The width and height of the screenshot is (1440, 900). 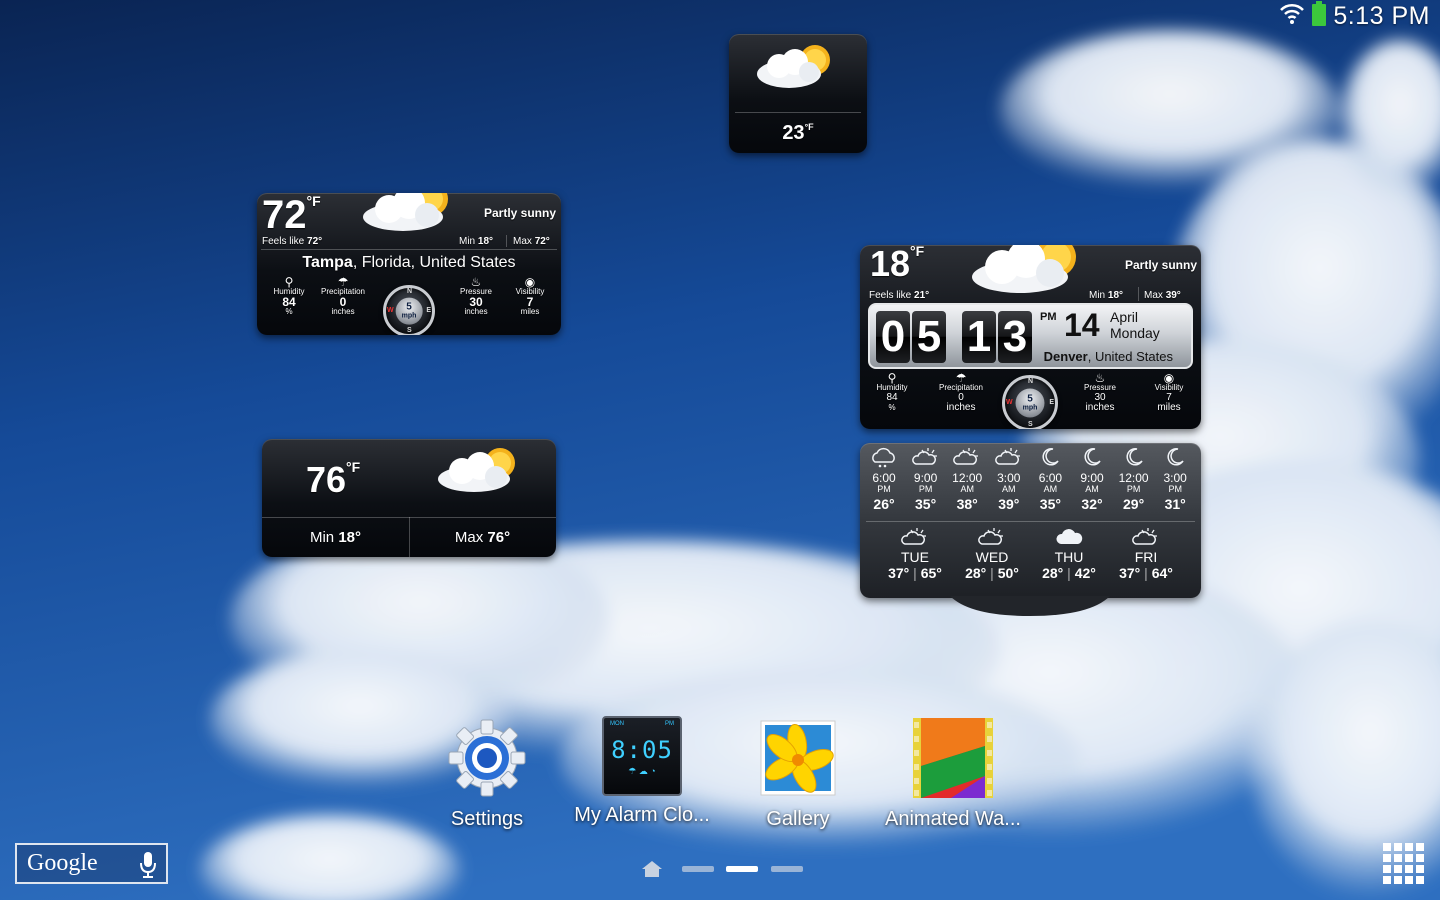 What do you see at coordinates (897, 264) in the screenshot?
I see `denver-temperature: 18°F` at bounding box center [897, 264].